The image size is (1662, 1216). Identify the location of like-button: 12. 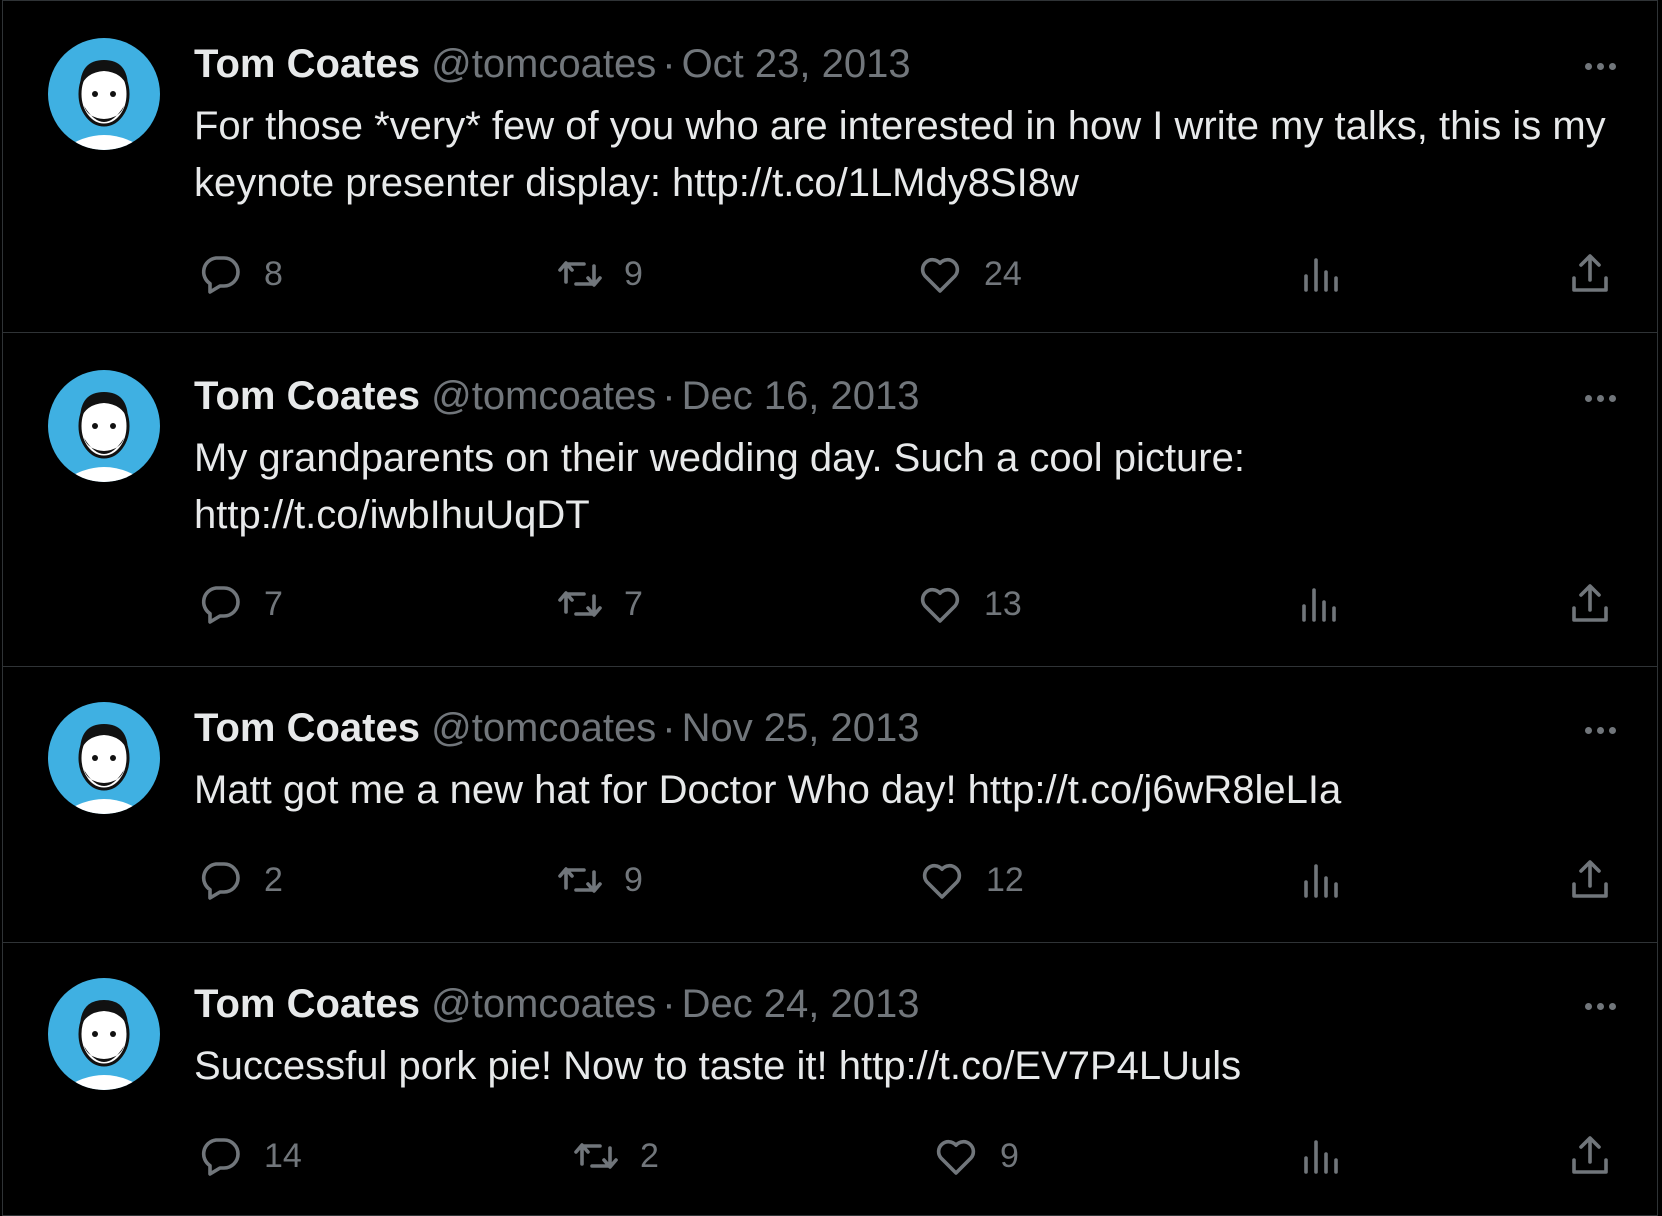
(971, 880).